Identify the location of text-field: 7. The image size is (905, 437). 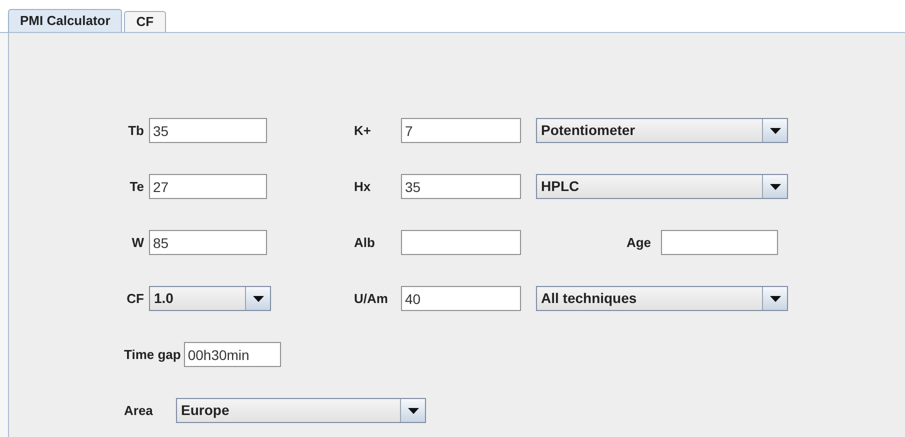
(461, 130).